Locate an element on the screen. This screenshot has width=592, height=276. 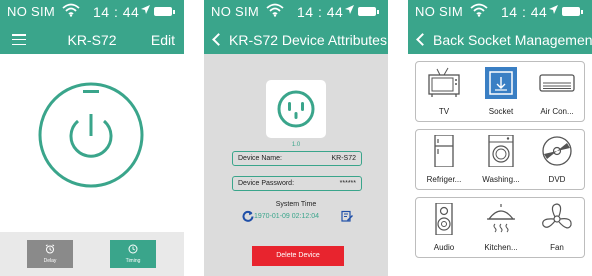
appliance-fan: Fan is located at coordinates (557, 227).